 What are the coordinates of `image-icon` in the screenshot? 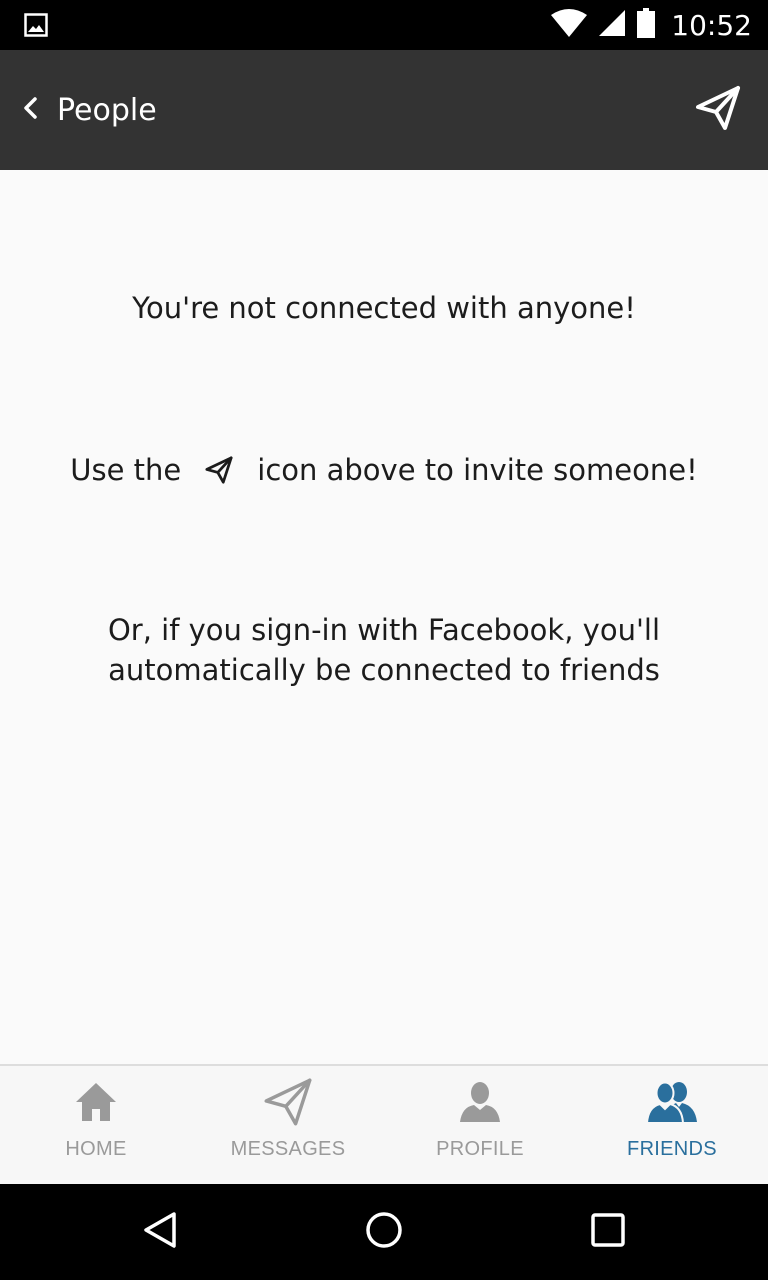 It's located at (36, 25).